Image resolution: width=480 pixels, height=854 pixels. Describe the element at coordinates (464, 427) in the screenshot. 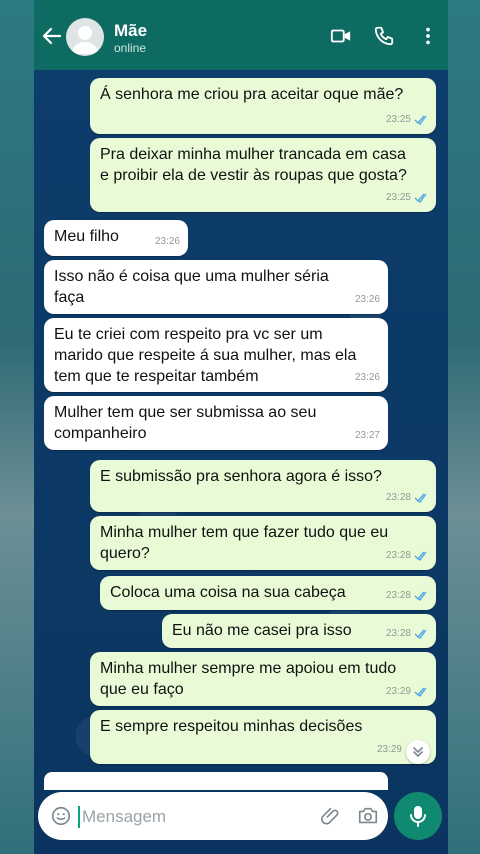

I see `blurred-right-band` at that location.